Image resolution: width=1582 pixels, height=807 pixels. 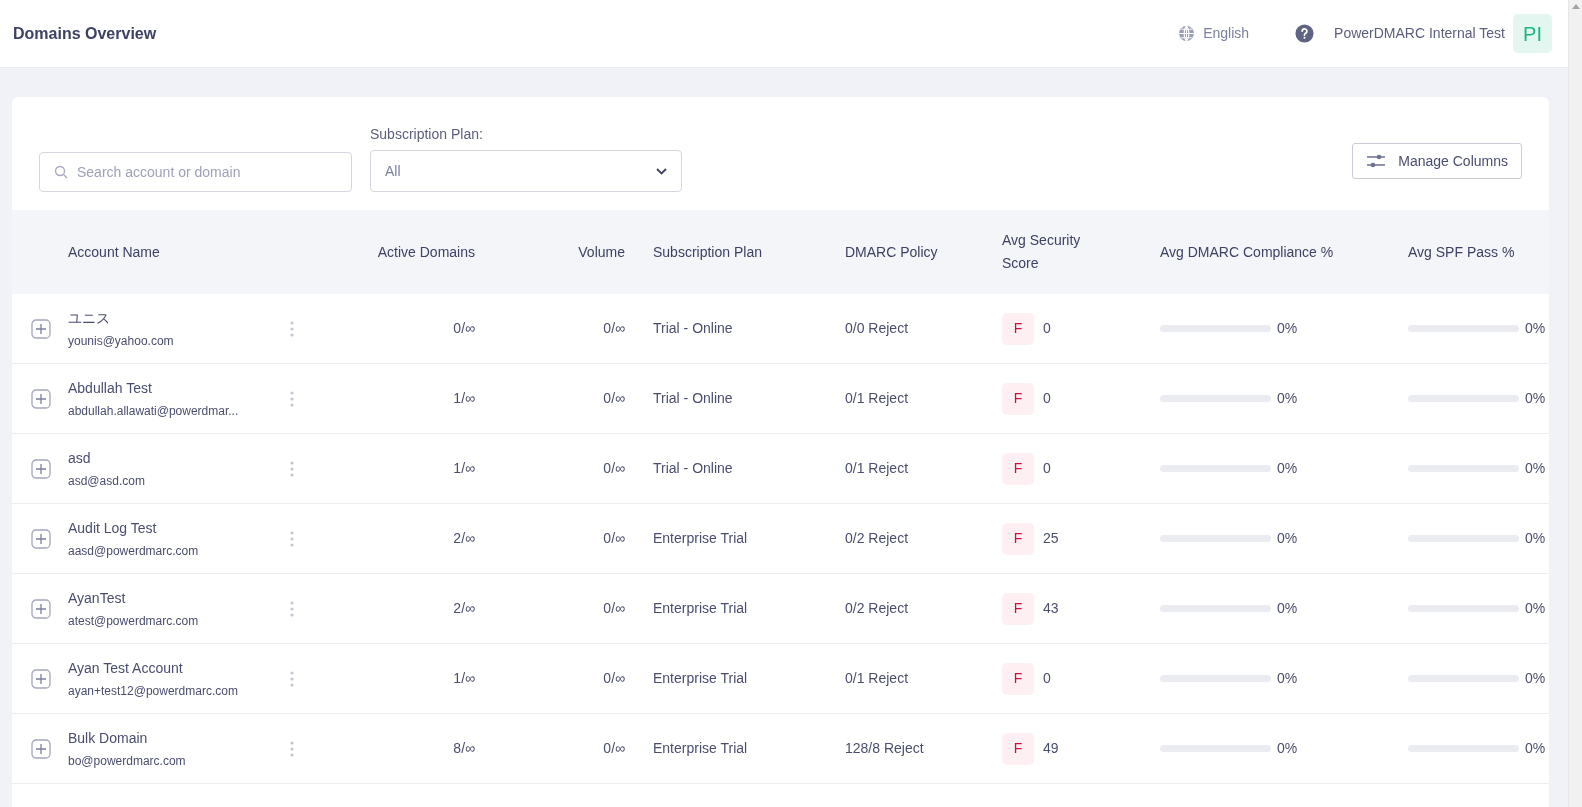 I want to click on column-header: Subscription Plan, so click(x=707, y=252).